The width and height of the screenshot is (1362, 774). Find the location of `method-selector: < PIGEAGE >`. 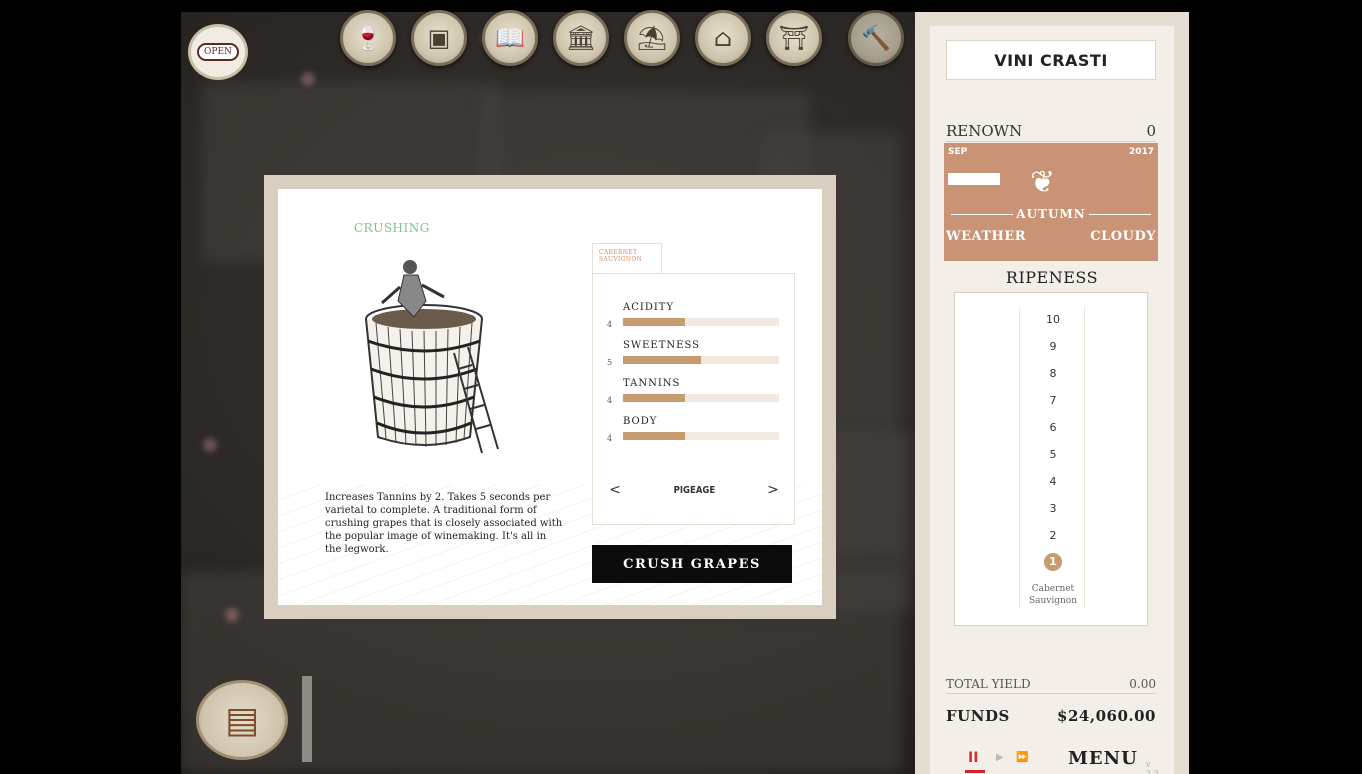

method-selector: < PIGEAGE > is located at coordinates (694, 490).